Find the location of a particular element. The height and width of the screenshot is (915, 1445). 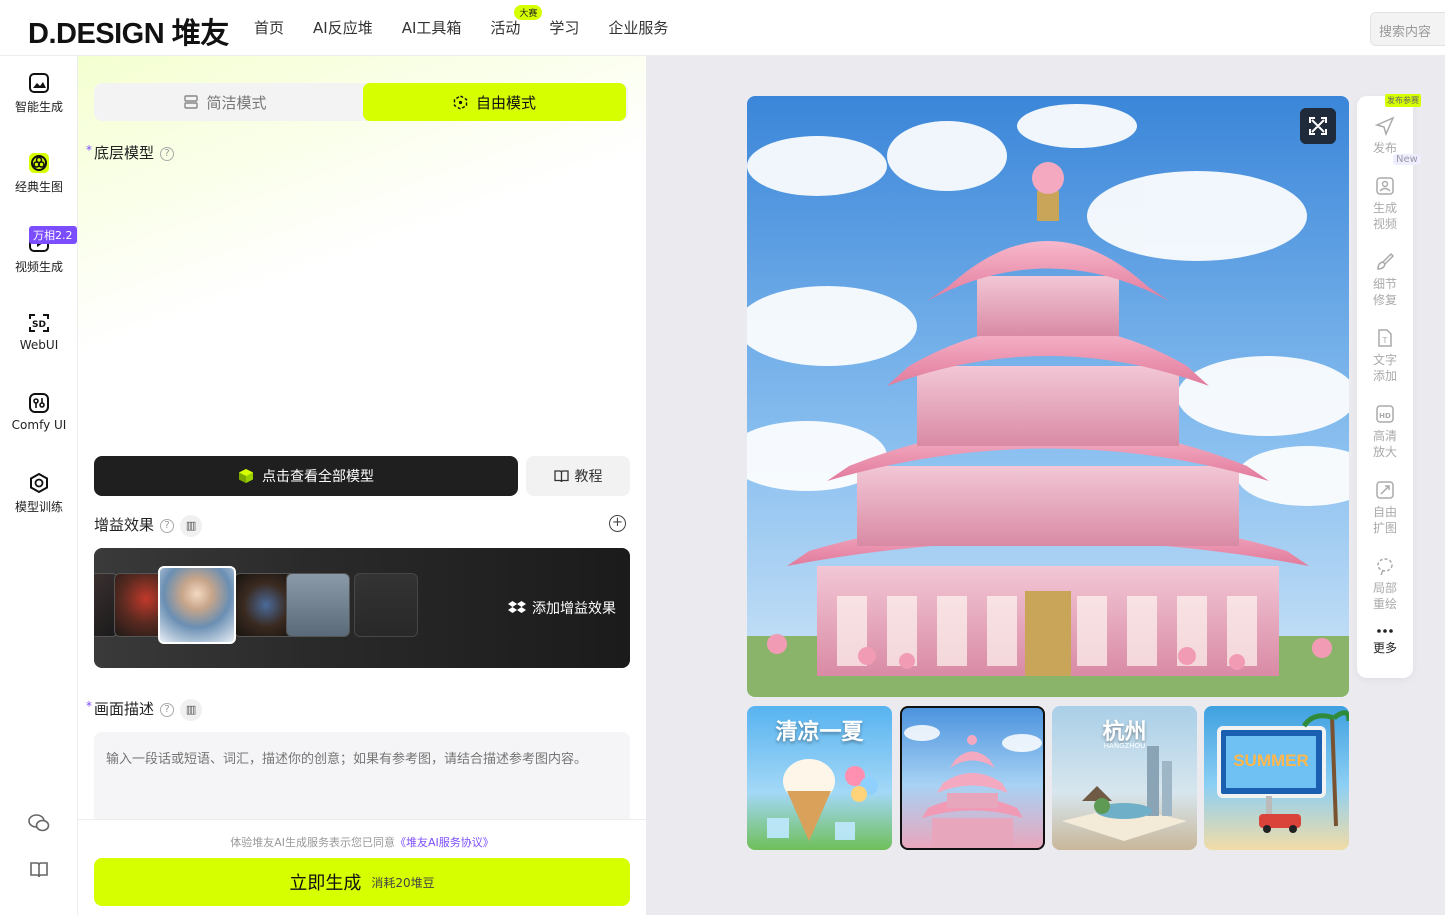

boost-thumb-selected is located at coordinates (197, 605).